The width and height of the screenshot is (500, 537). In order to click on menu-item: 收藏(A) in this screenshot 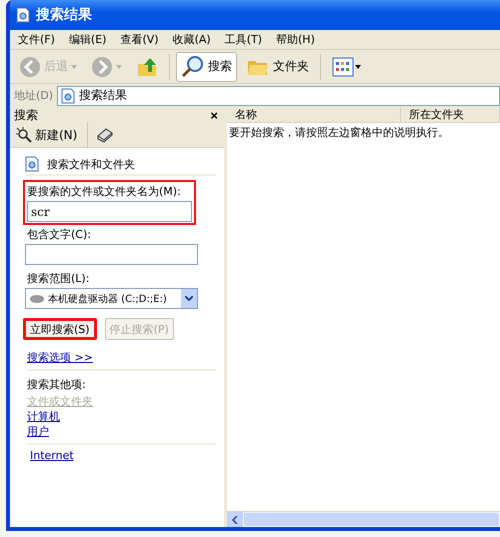, I will do `click(191, 39)`.